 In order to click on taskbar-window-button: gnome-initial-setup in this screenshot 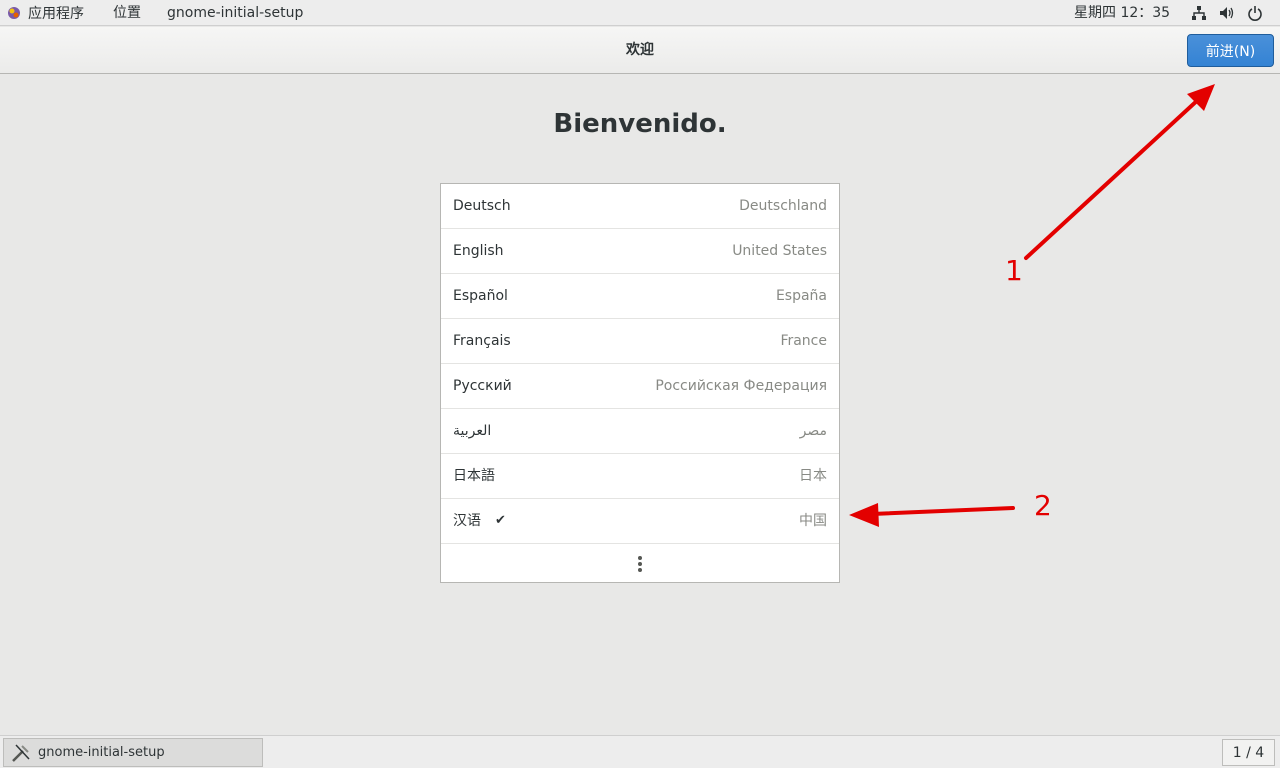, I will do `click(133, 752)`.